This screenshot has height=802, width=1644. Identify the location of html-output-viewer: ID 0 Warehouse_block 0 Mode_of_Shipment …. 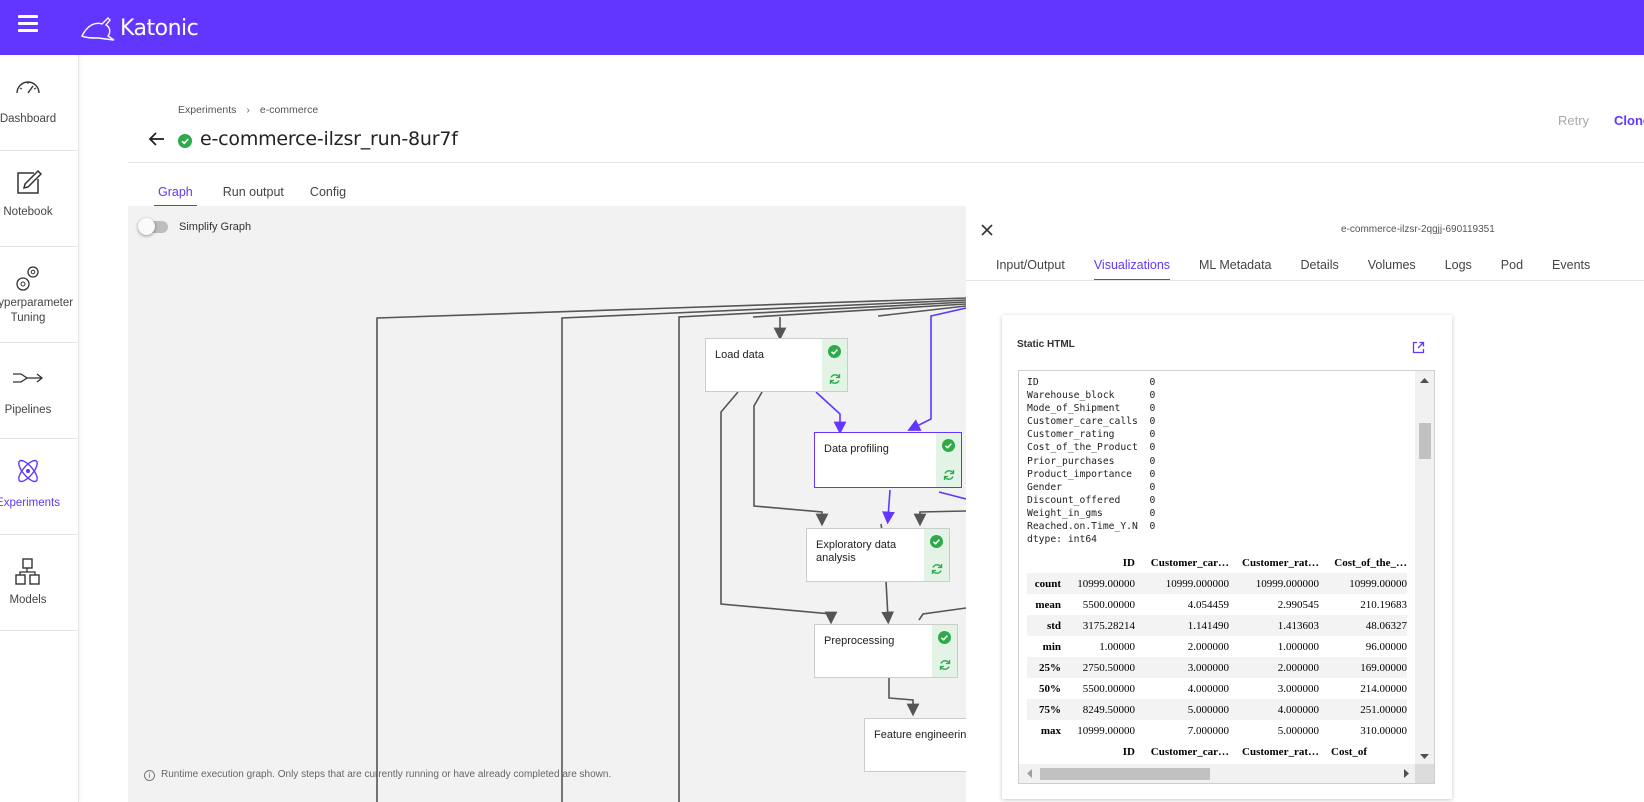
(1226, 577).